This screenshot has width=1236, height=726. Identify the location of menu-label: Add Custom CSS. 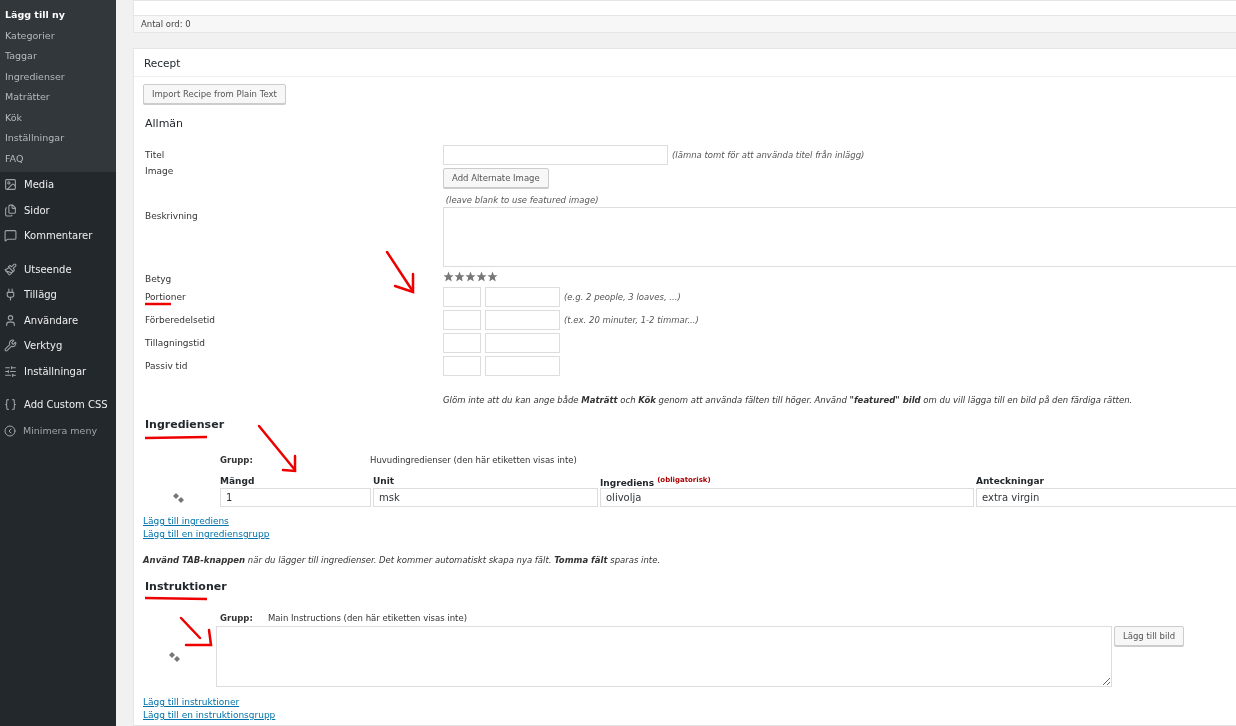
(66, 405).